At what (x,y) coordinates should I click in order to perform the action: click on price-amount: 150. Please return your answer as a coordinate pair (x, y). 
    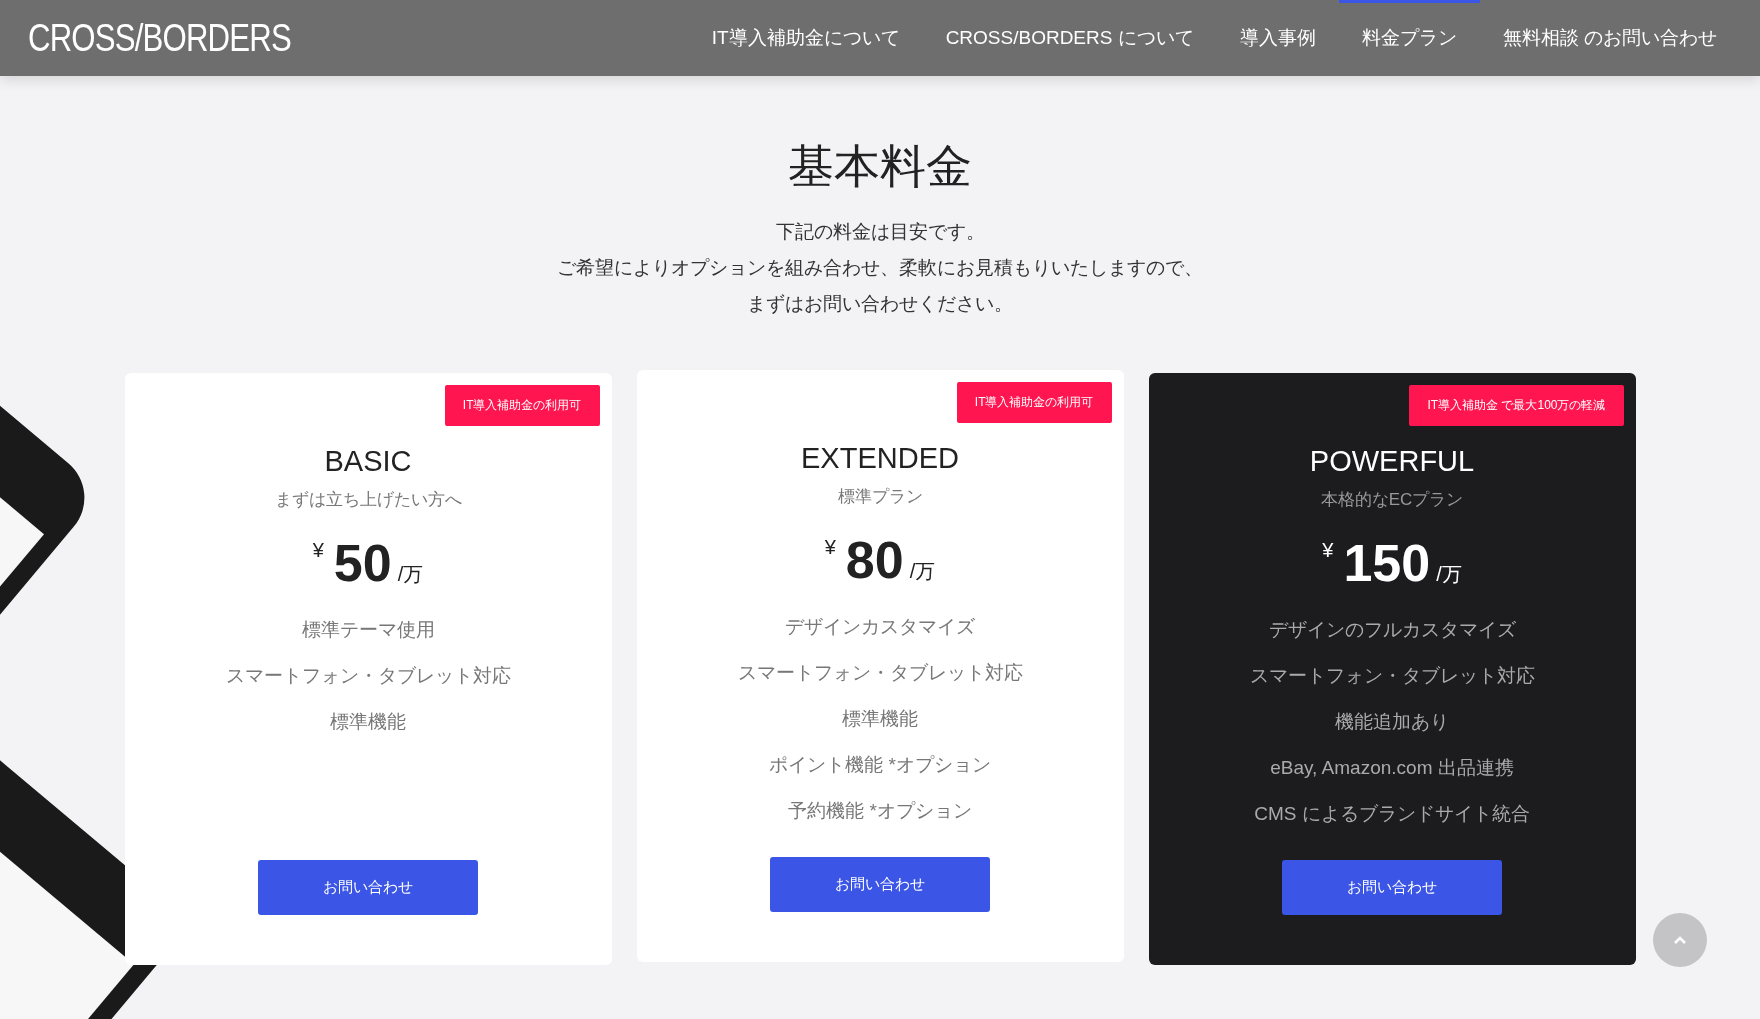
    Looking at the image, I should click on (1387, 563).